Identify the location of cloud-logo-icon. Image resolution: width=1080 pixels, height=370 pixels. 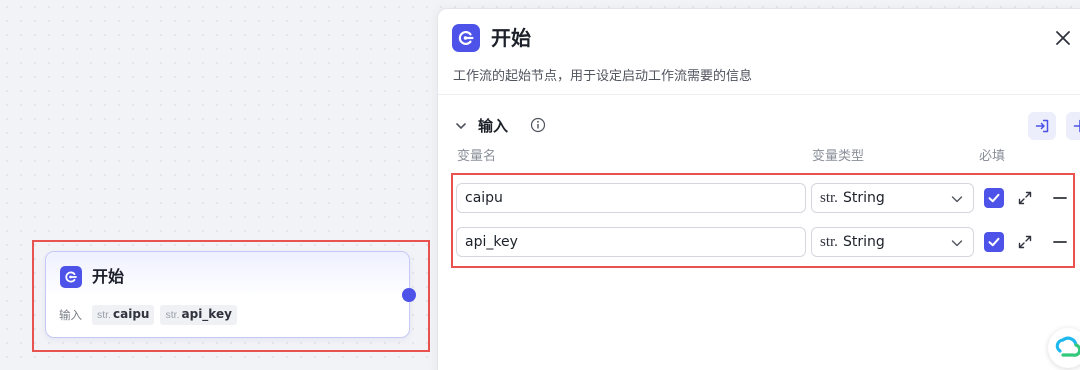
(1064, 348).